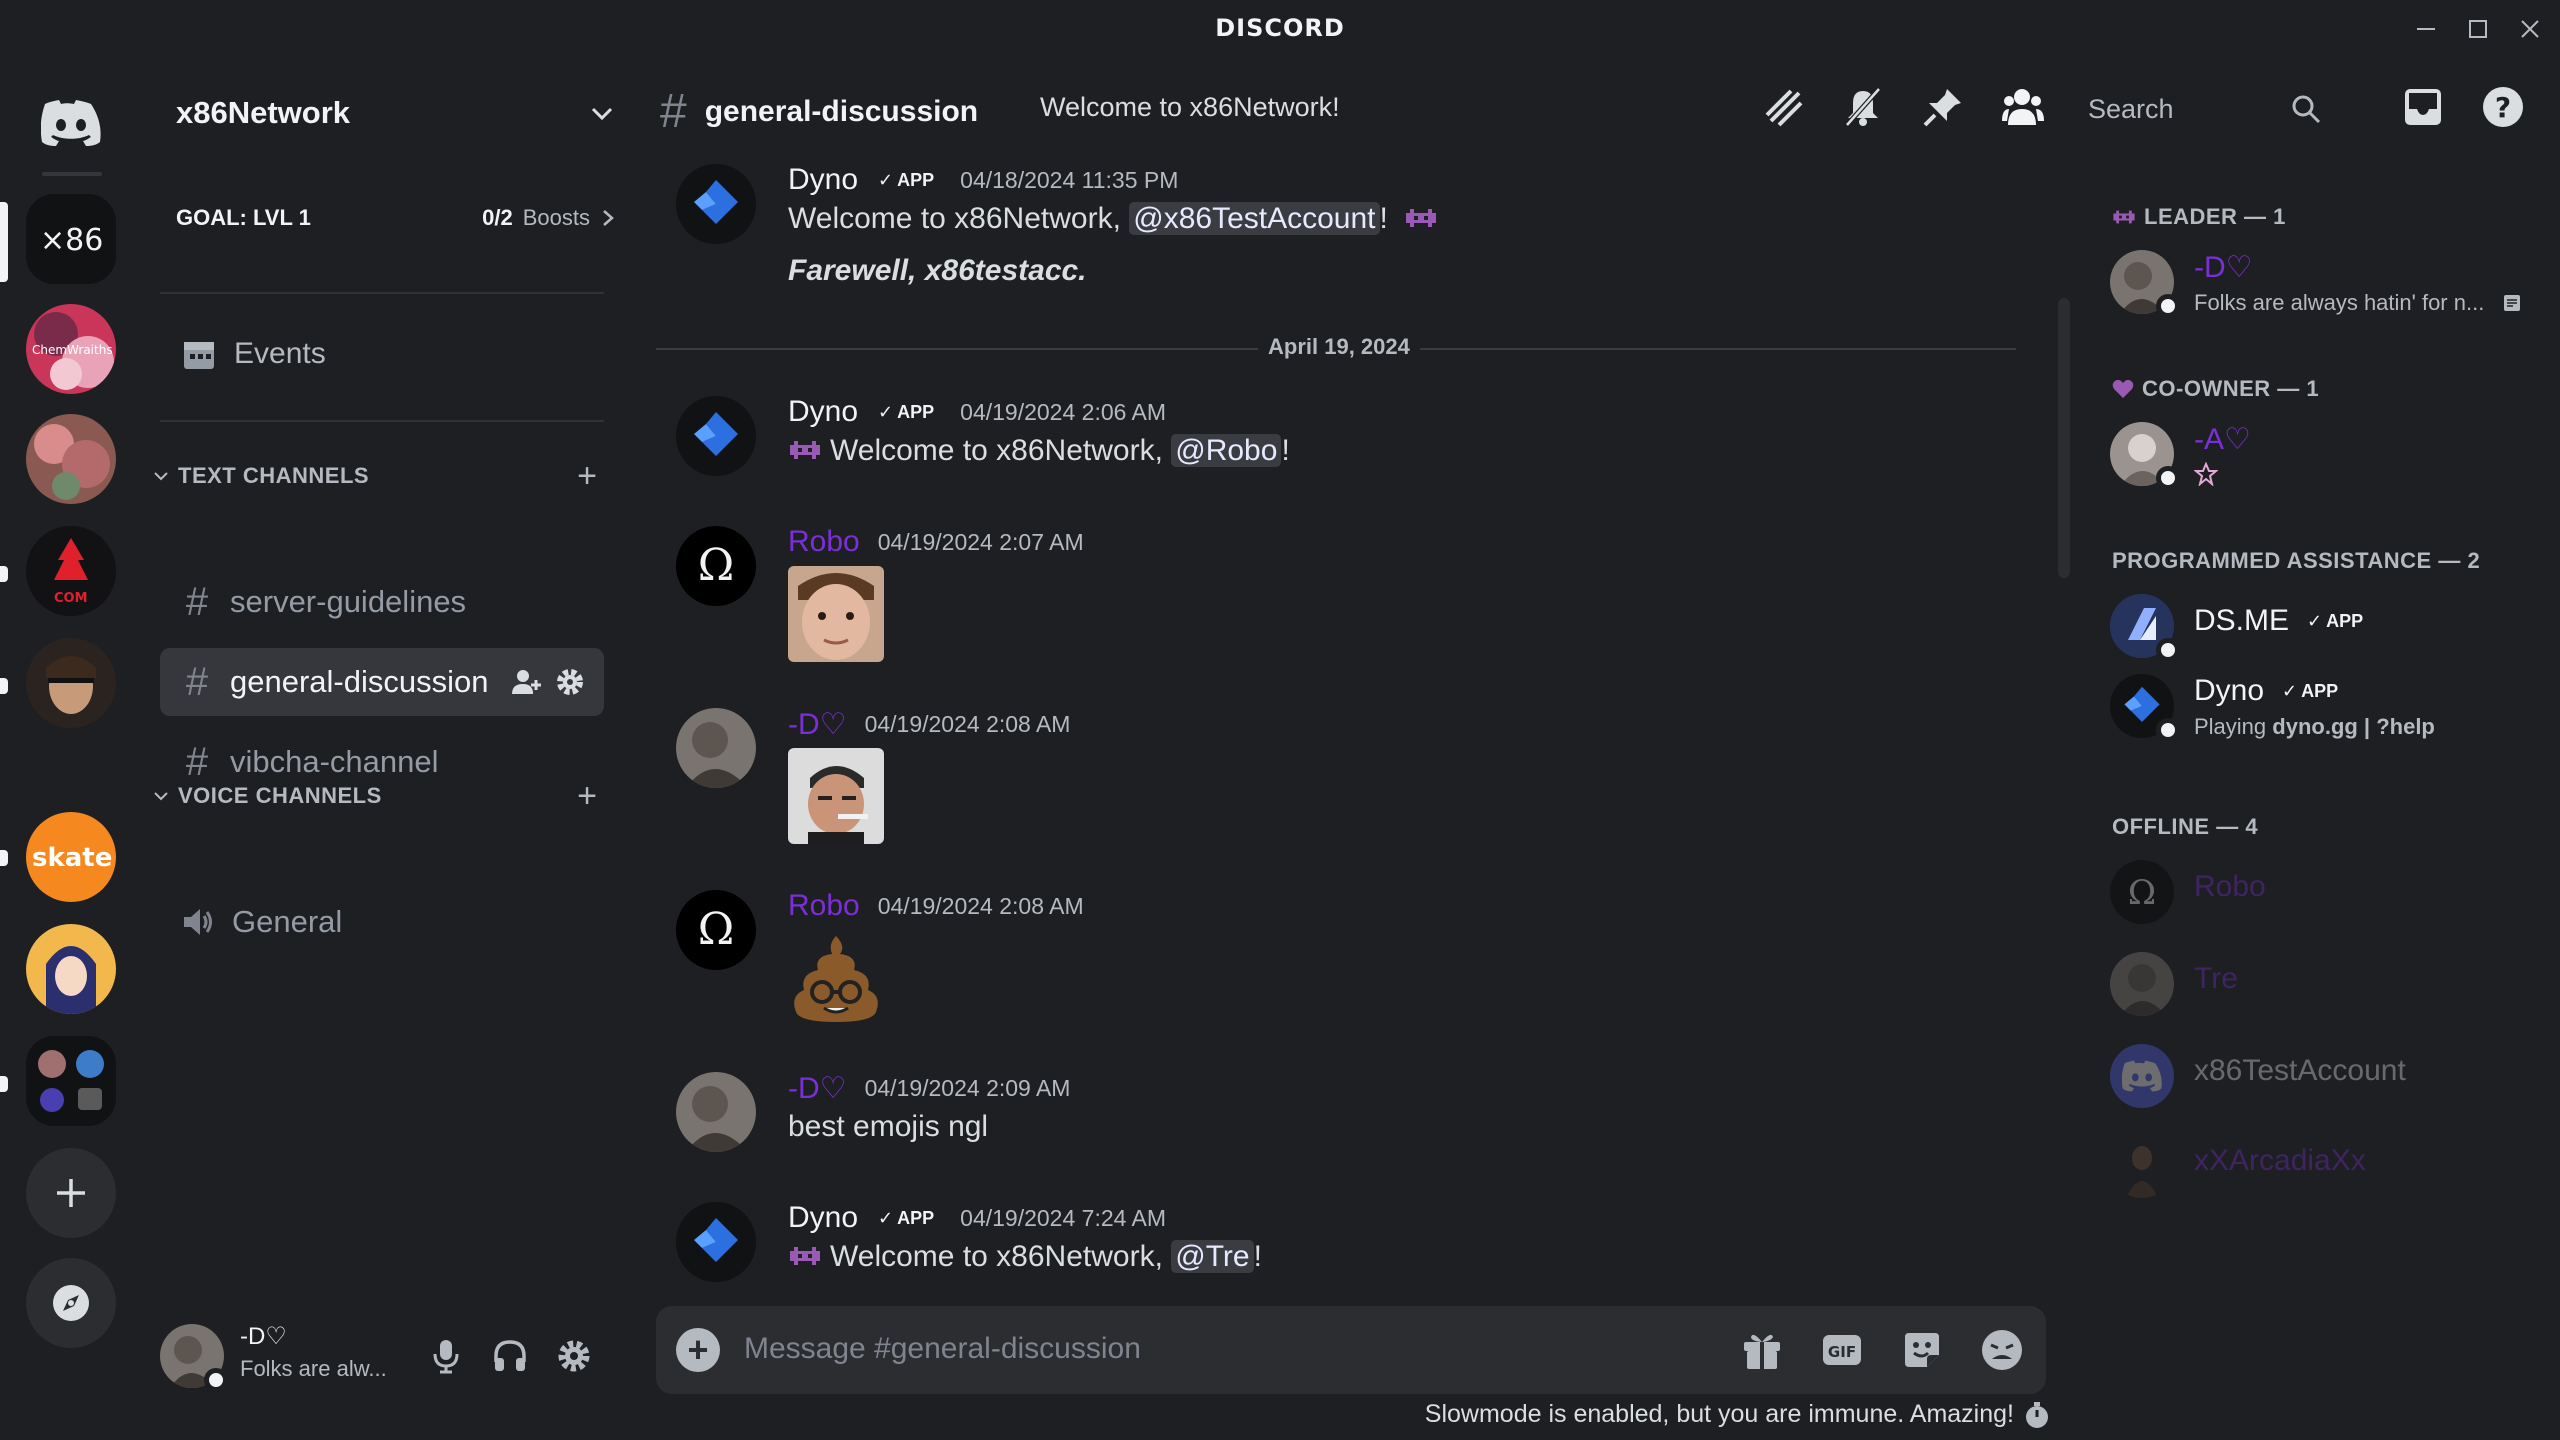 The image size is (2560, 1440). I want to click on server-floral, so click(71, 459).